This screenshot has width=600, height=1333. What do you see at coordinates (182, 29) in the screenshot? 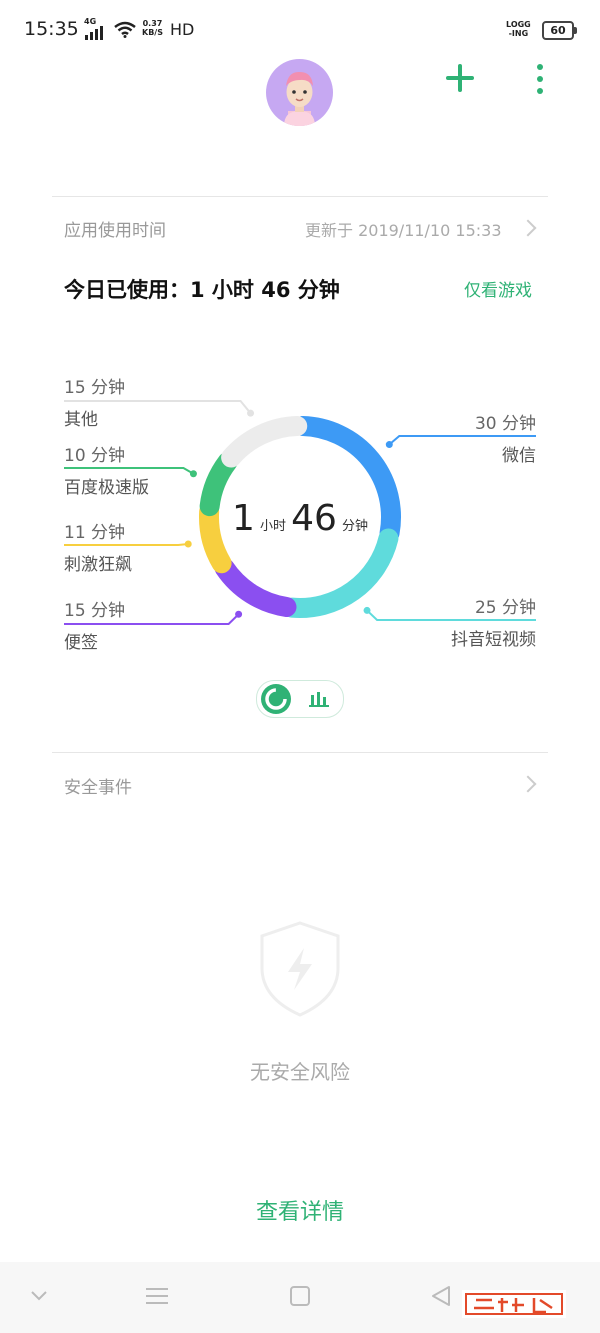
I see `hd-indicator: HD` at bounding box center [182, 29].